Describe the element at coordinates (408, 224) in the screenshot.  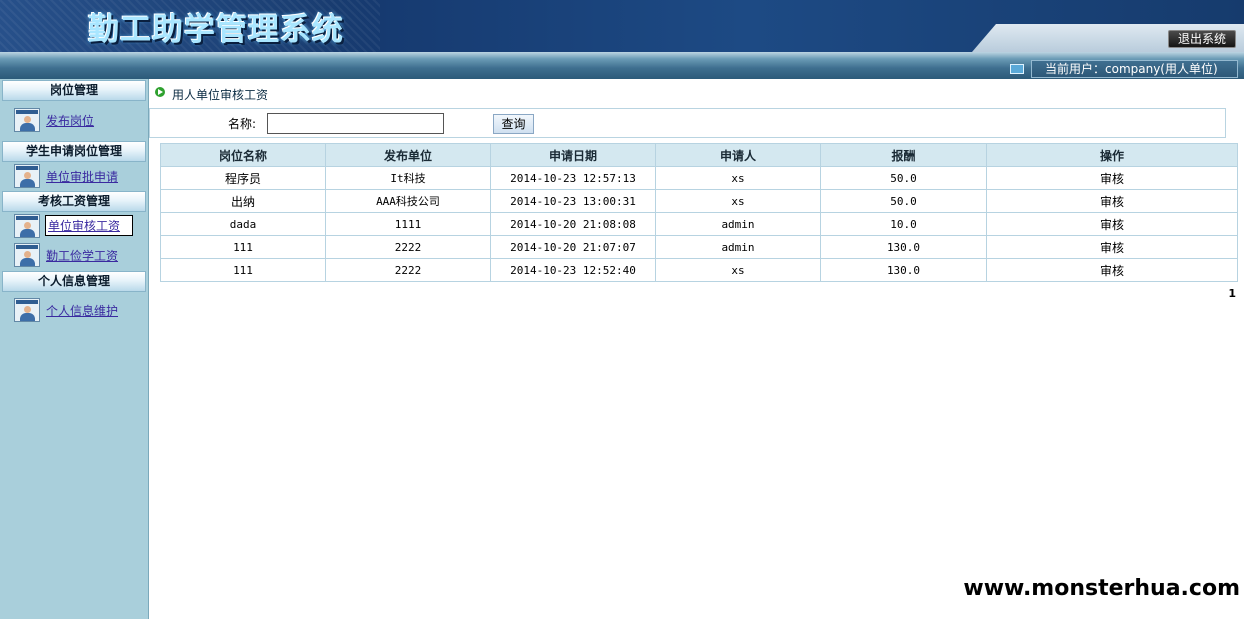
I see `cell-publisher: 1111` at that location.